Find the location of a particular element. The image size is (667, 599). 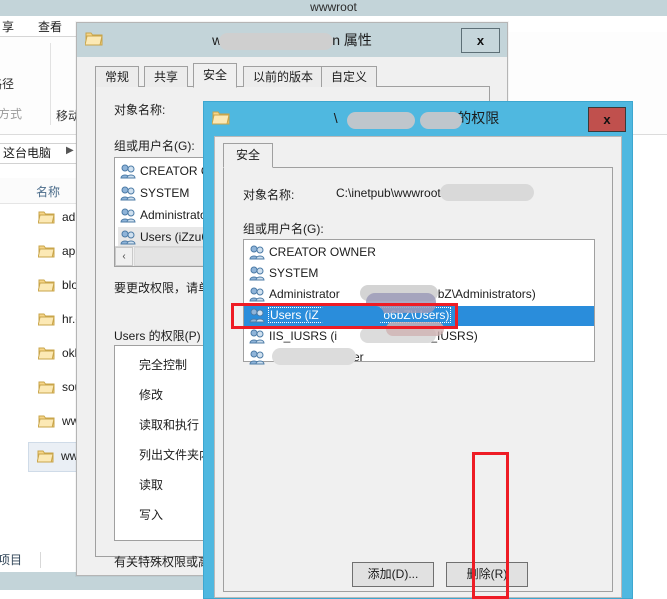

properties-tabstrip: 常规 共享 安全 以前的版本 自定义 is located at coordinates (292, 75).